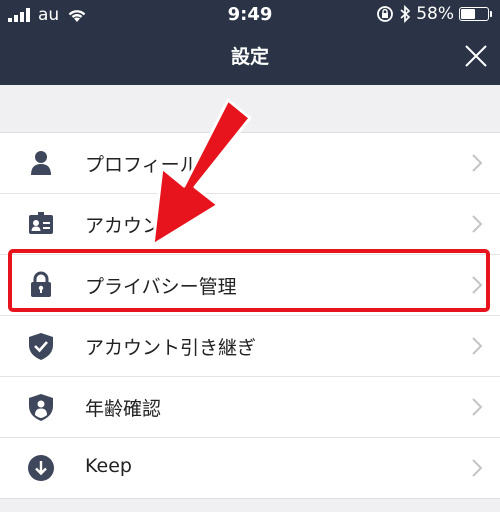 This screenshot has width=500, height=512. Describe the element at coordinates (435, 14) in the screenshot. I see `battery-percentage: 58%` at that location.